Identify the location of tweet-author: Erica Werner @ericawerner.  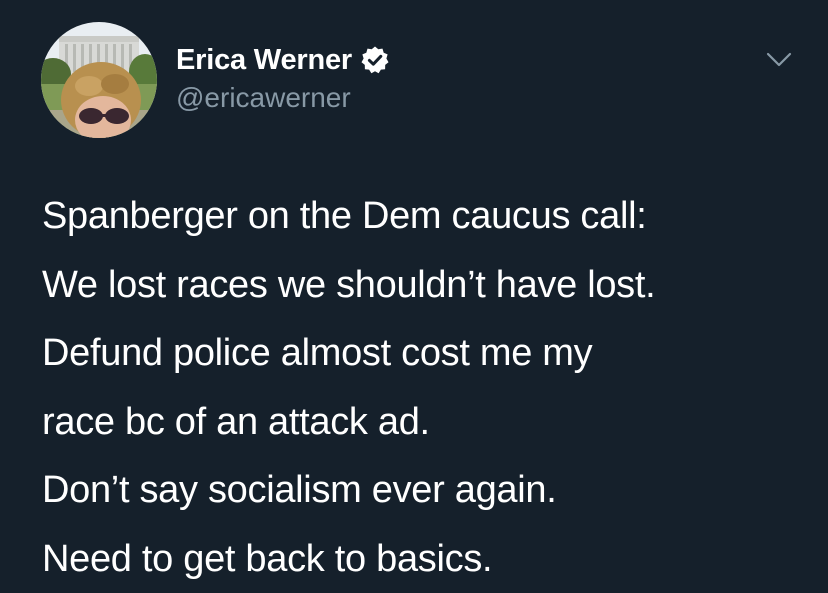
(283, 77).